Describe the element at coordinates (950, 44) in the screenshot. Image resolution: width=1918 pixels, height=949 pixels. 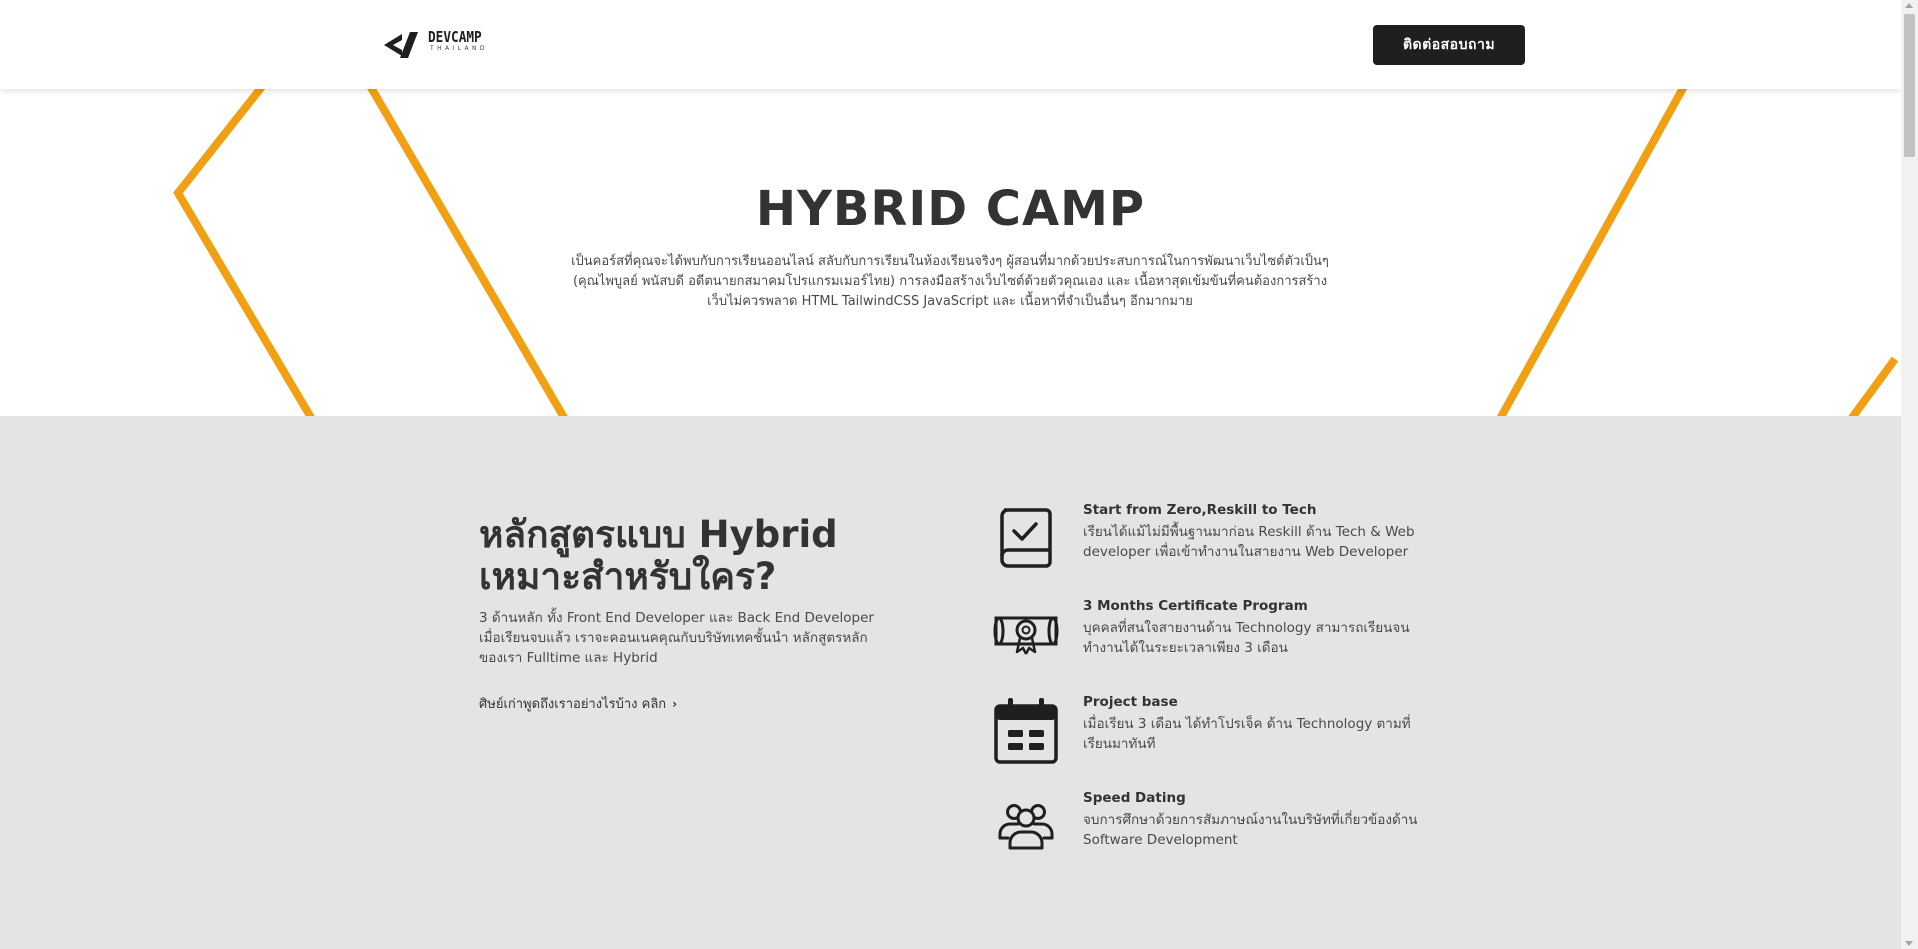
I see `site-header: DEVCAMP THAILAND ติดต่อสอบถาม` at that location.